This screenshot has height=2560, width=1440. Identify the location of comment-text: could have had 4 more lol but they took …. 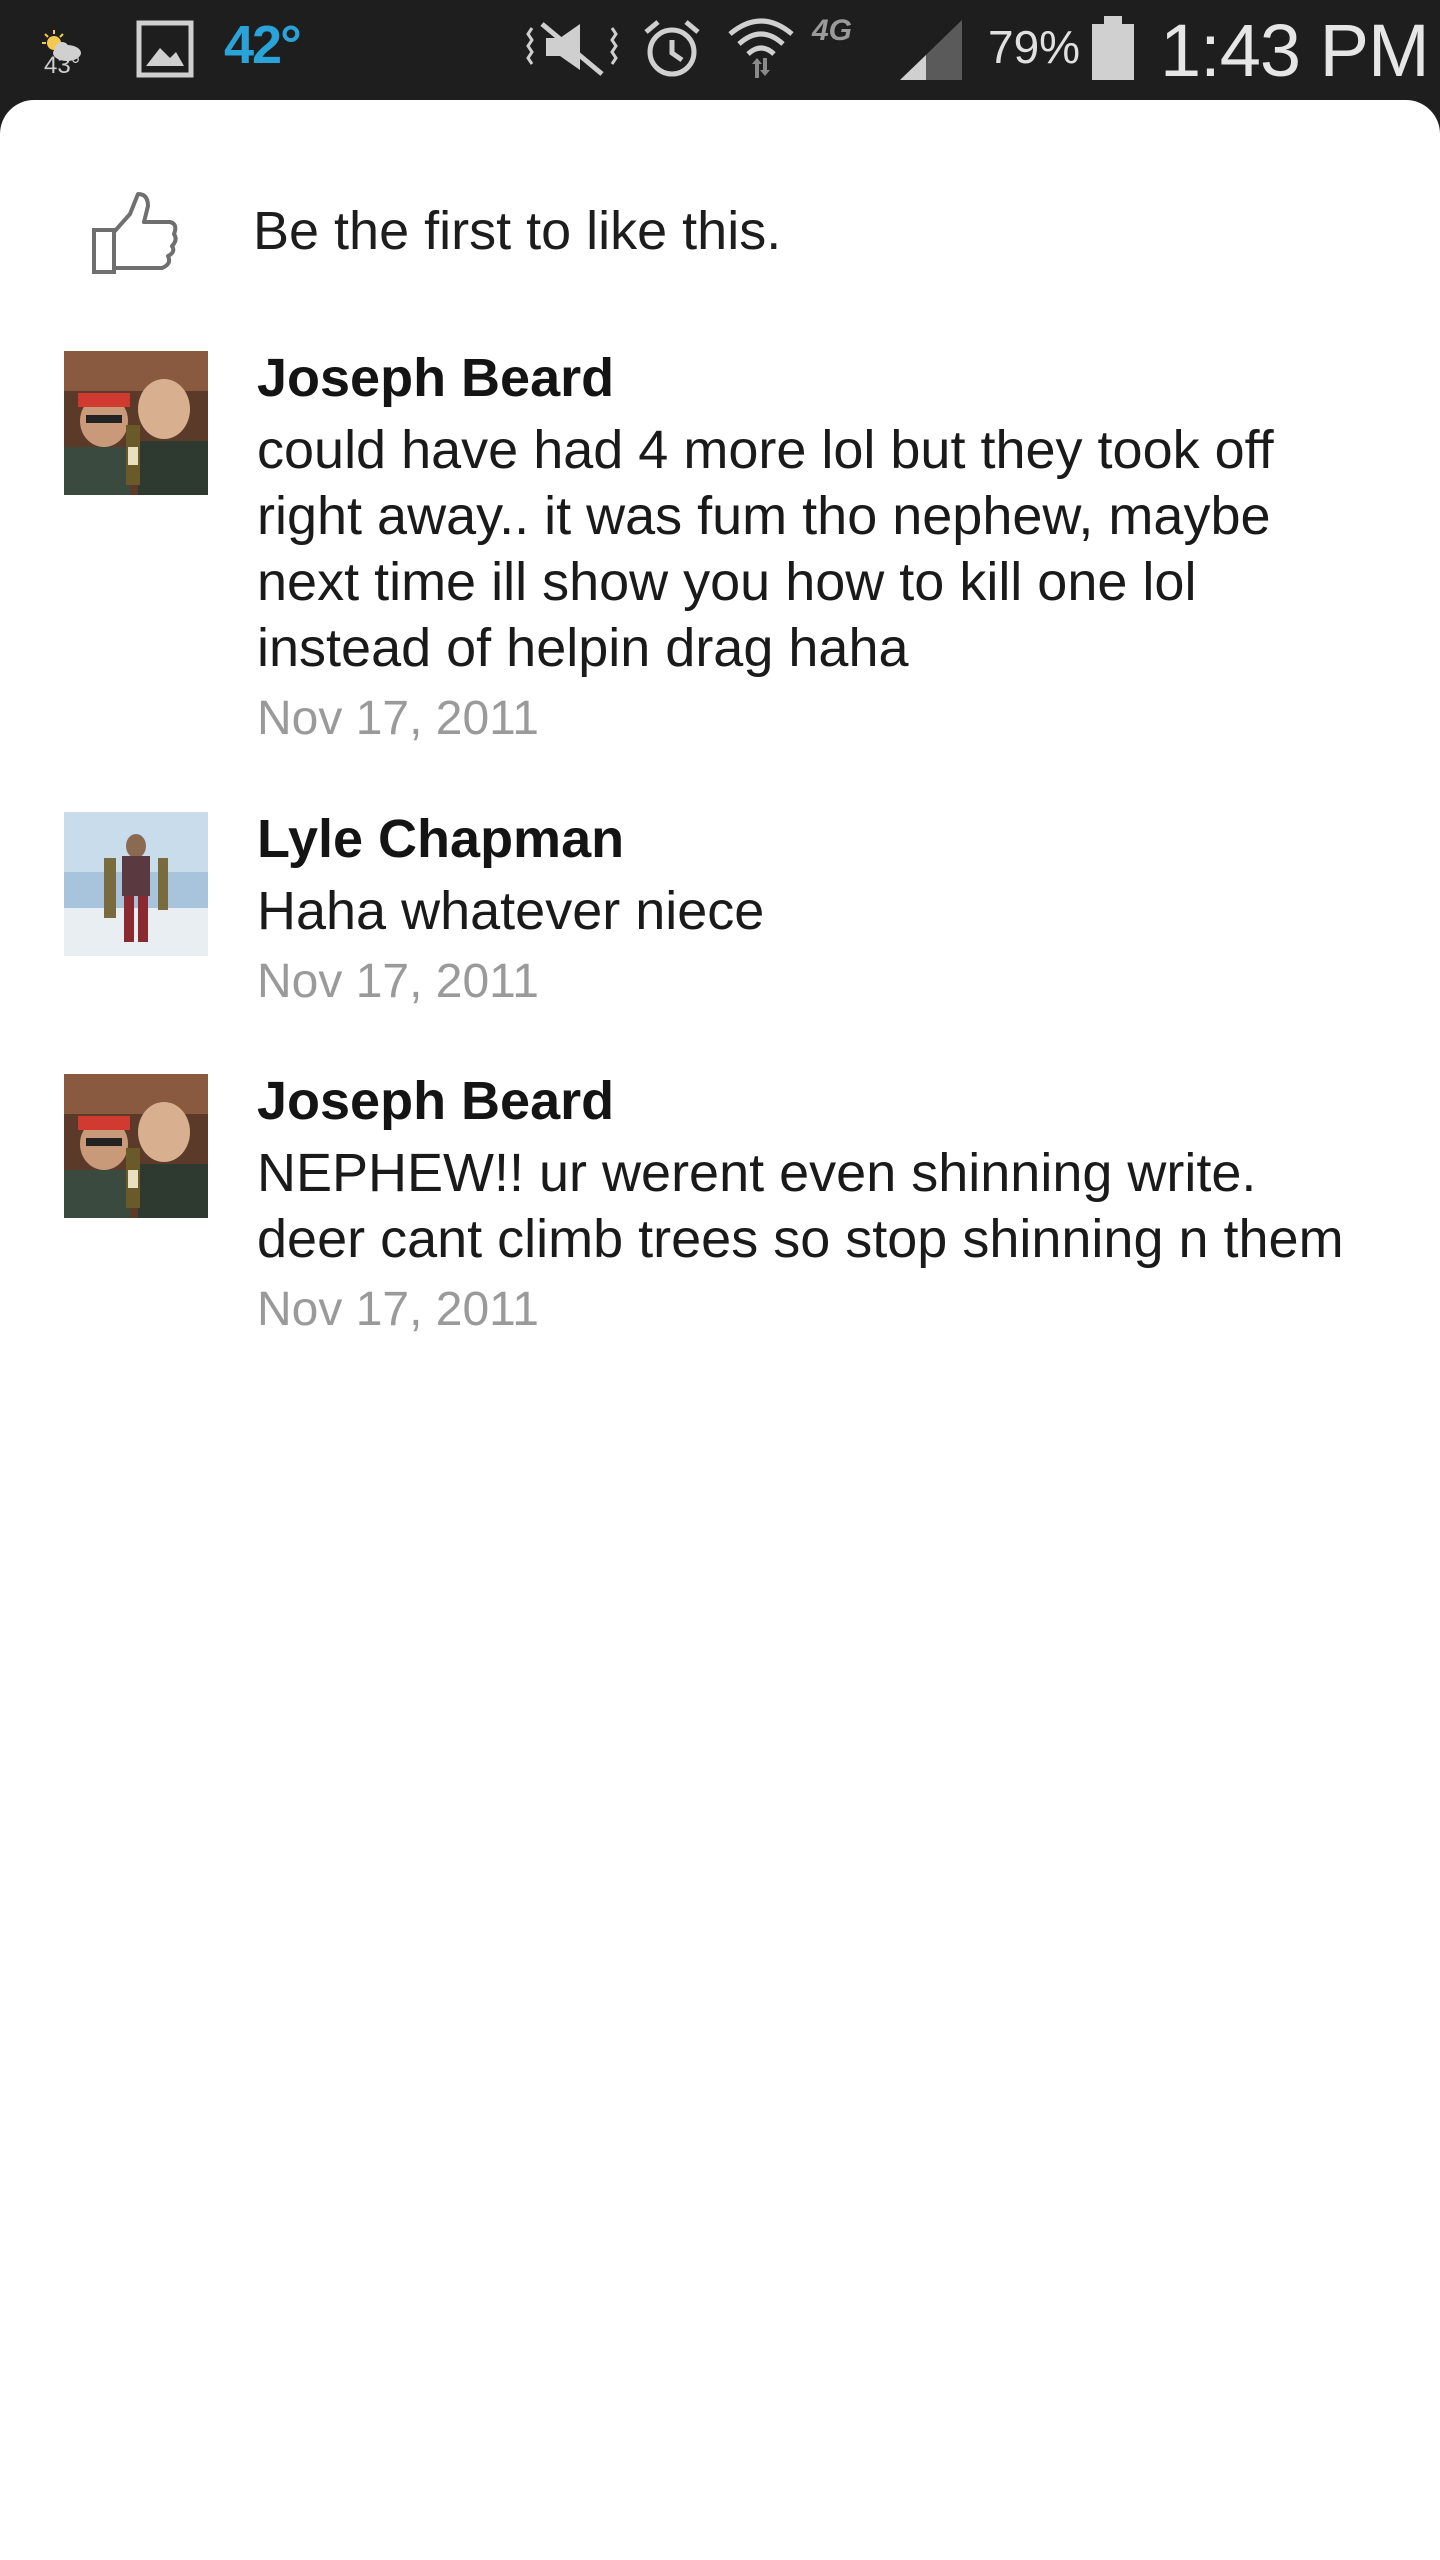
(765, 549).